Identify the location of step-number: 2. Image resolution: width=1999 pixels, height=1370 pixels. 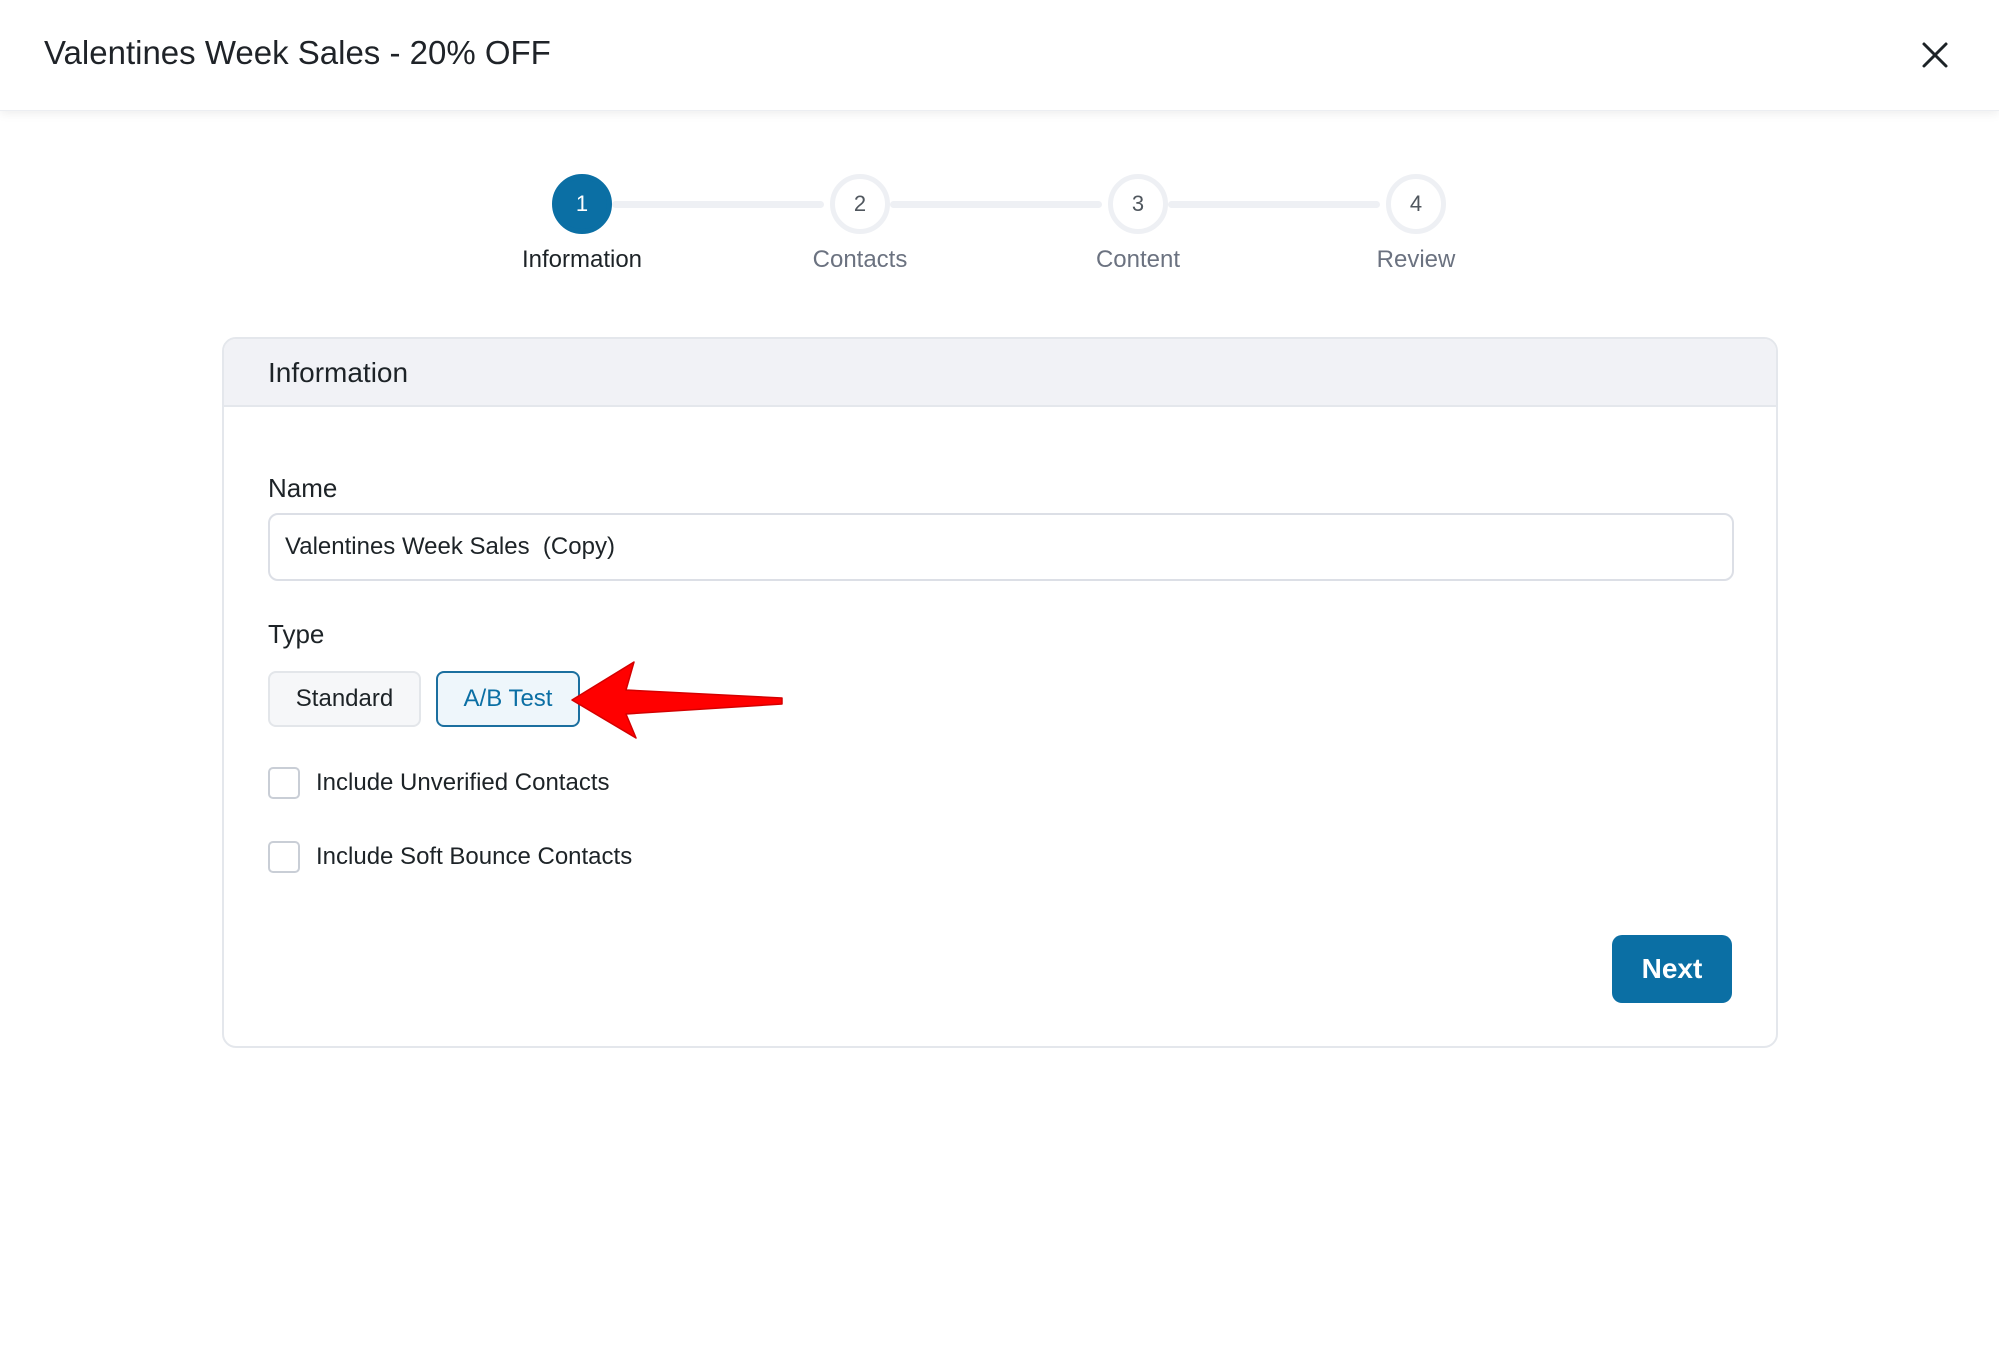
(860, 204).